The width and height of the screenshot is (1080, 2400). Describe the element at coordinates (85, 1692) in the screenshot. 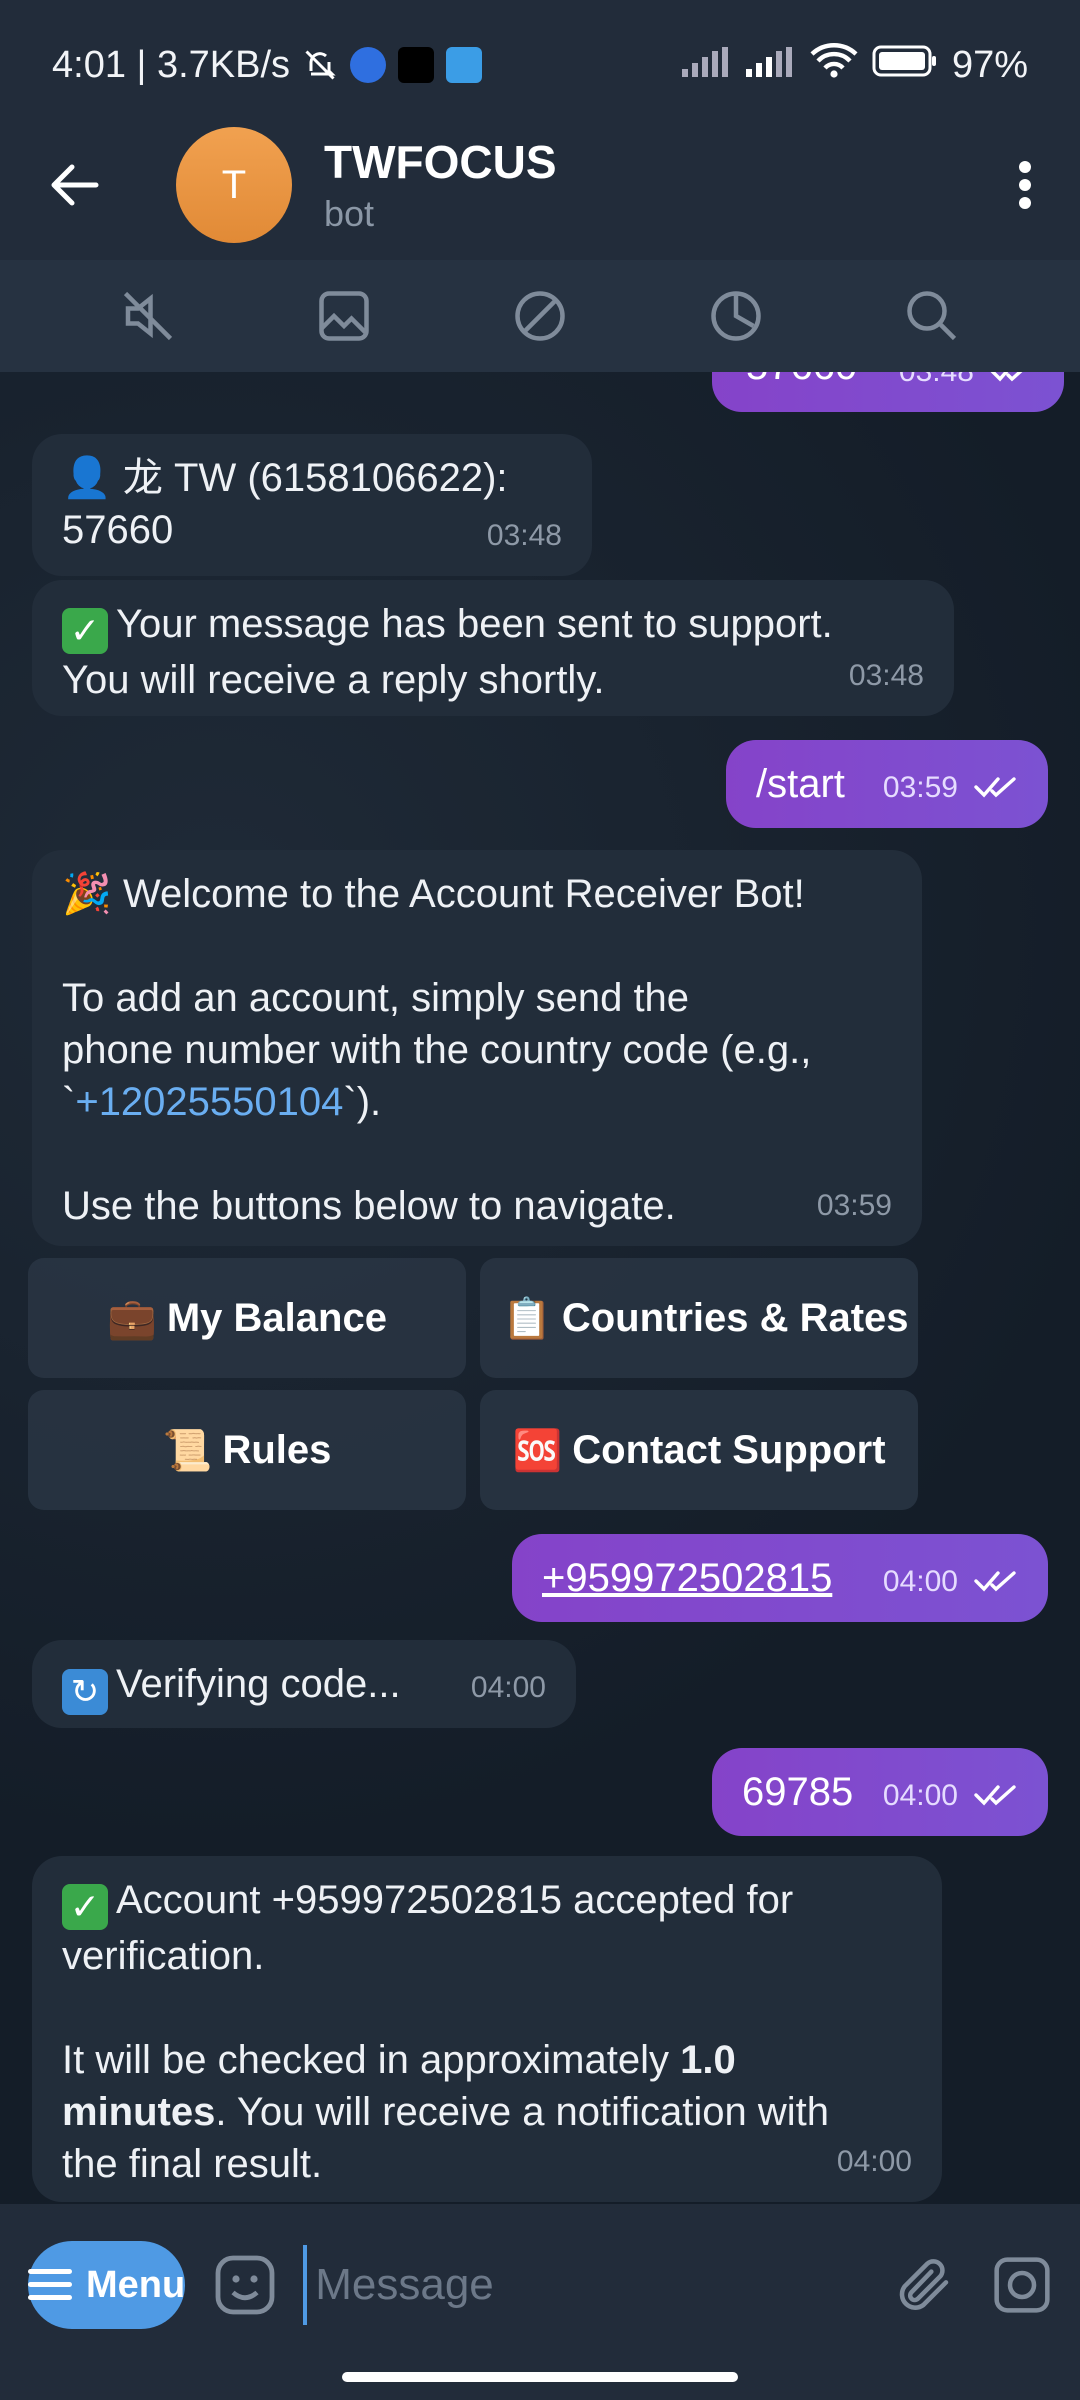

I see `refresh-emoji-icon: ↻` at that location.